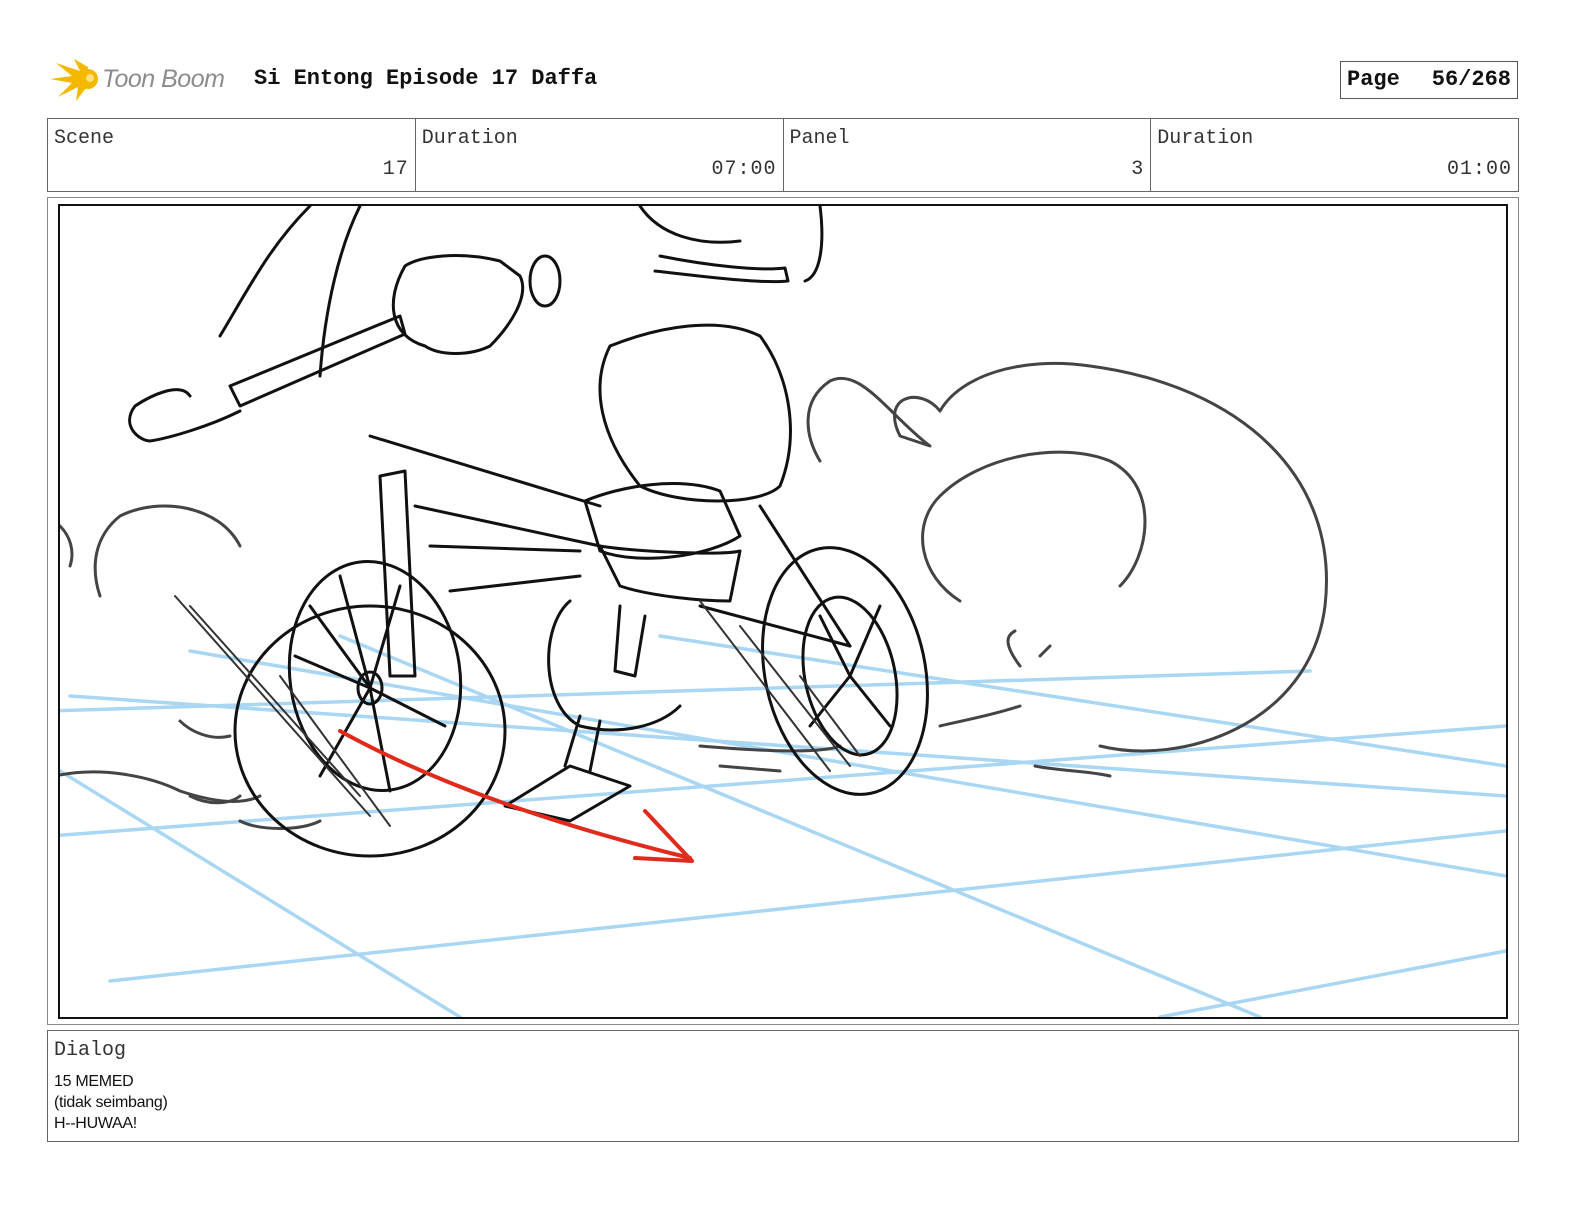  What do you see at coordinates (90, 1050) in the screenshot?
I see `dialog-label: Dialog` at bounding box center [90, 1050].